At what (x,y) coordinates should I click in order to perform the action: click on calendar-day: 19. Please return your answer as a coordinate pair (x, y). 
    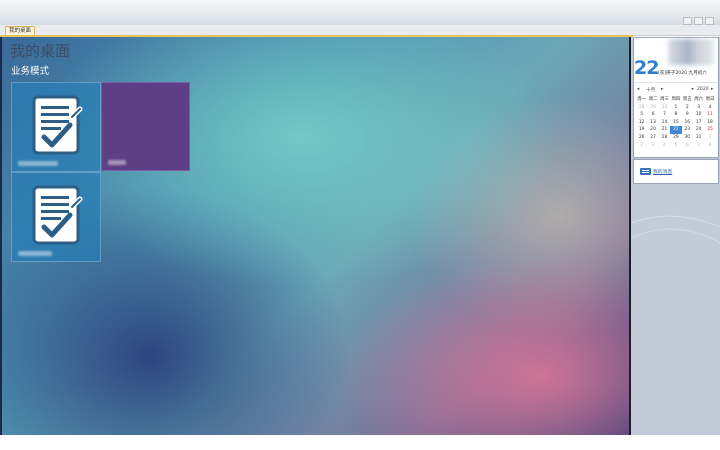
    Looking at the image, I should click on (641, 130).